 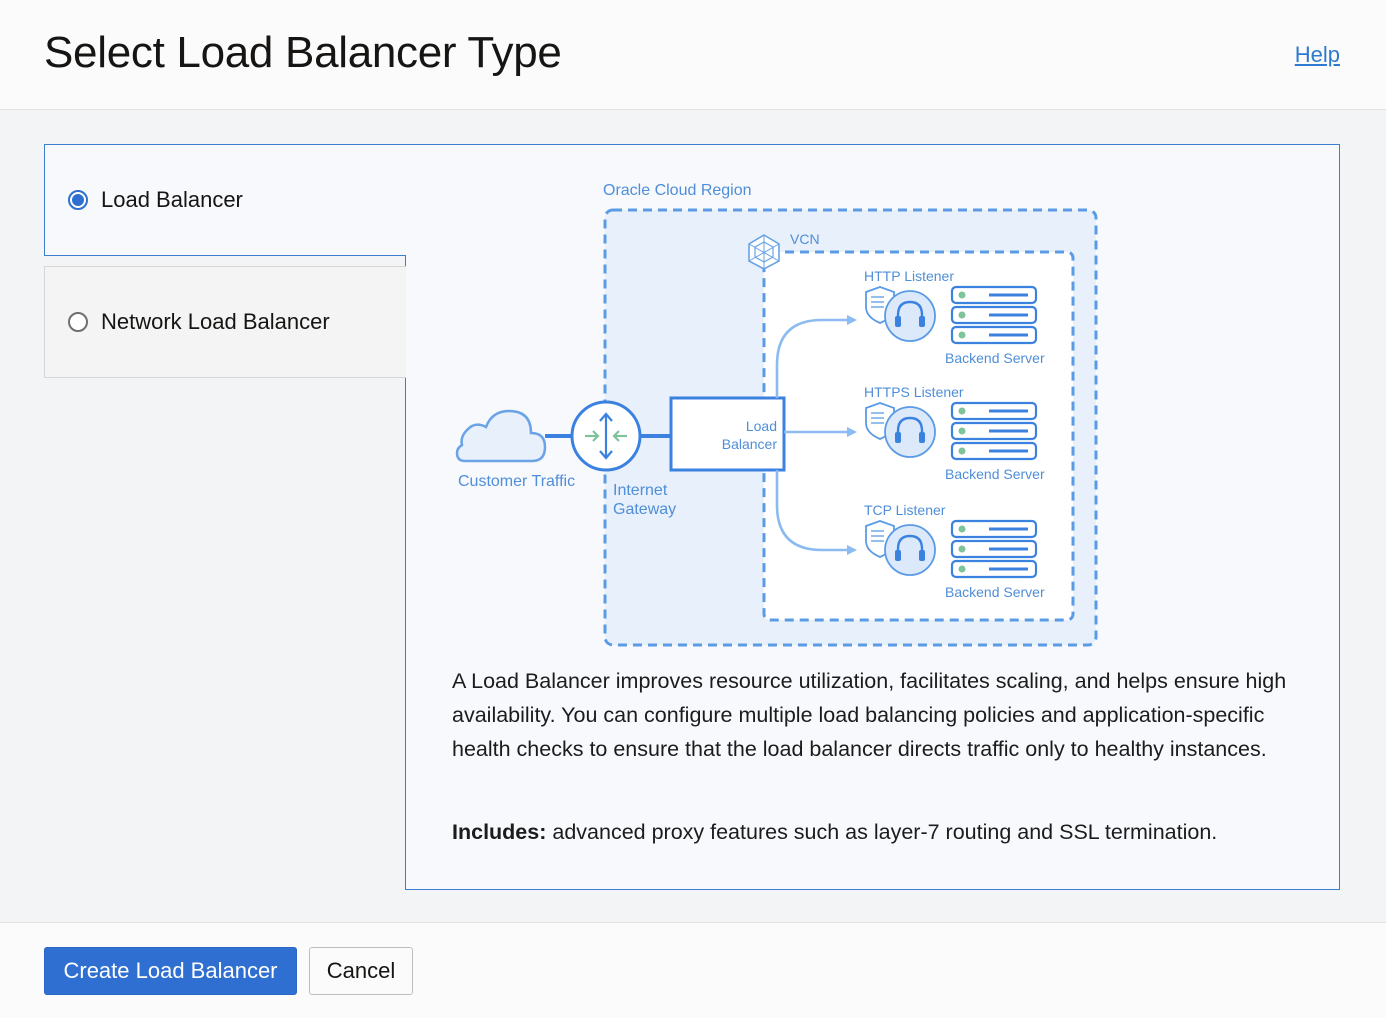 I want to click on network-load-balancer-radio, so click(x=78, y=322).